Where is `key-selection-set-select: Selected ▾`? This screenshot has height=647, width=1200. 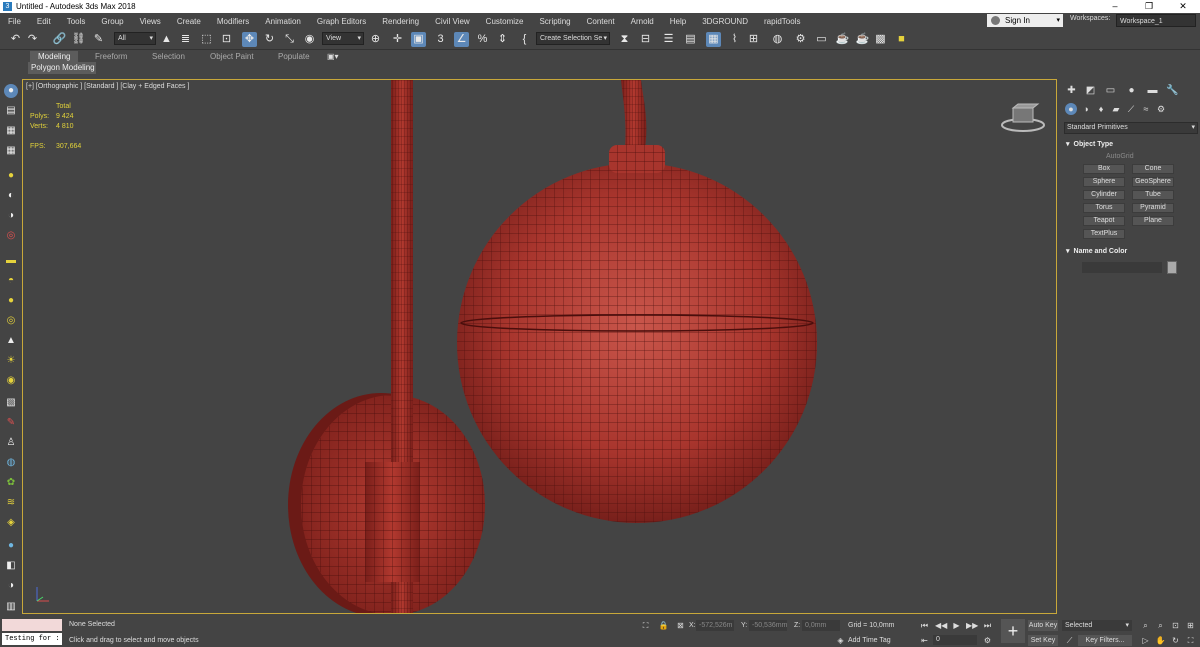 key-selection-set-select: Selected ▾ is located at coordinates (1097, 625).